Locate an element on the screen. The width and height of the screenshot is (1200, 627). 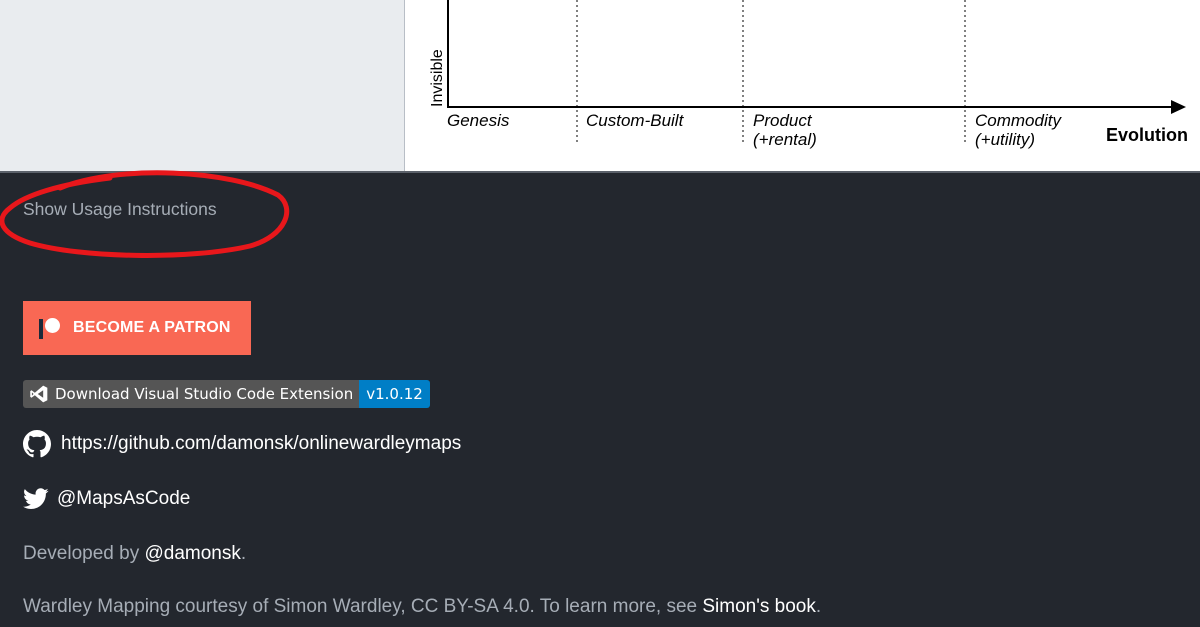
show-usage-instructions-link: Show Usage Instructions is located at coordinates (120, 209).